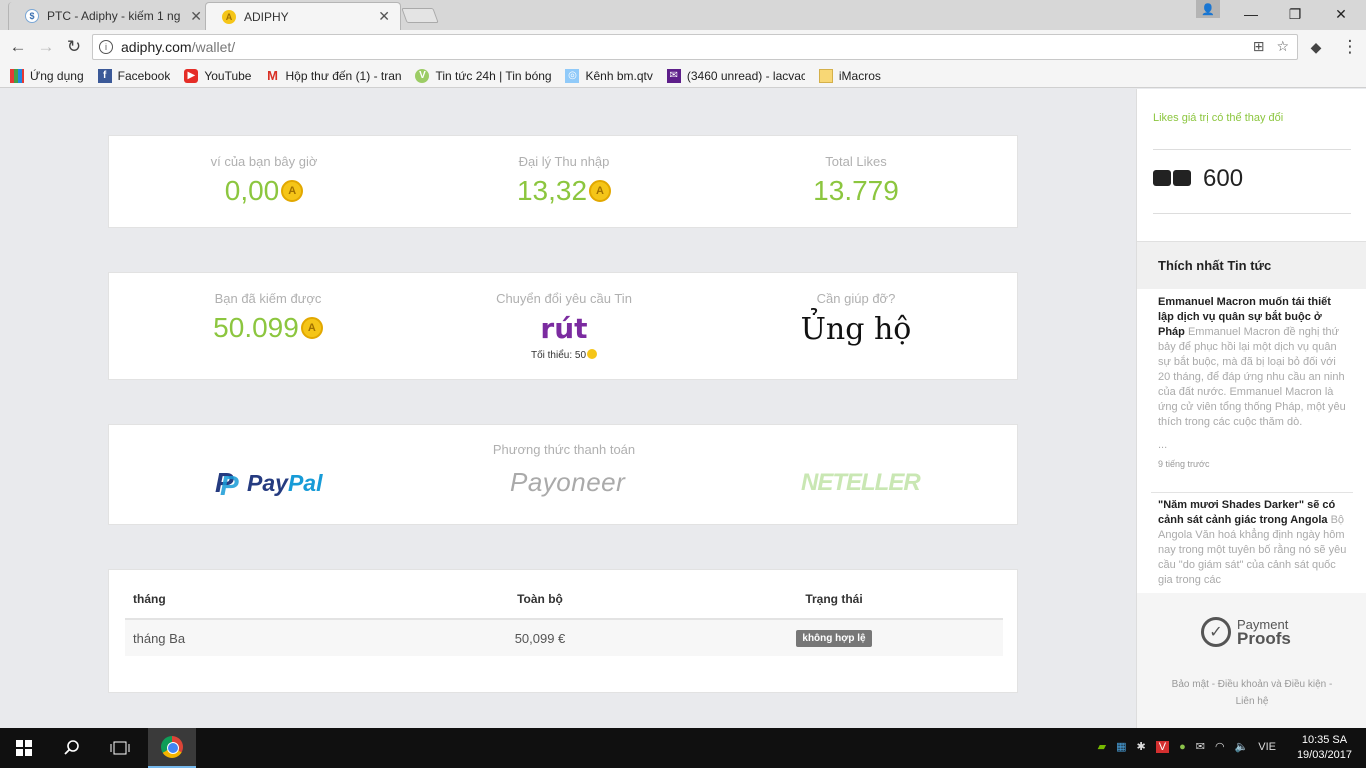  I want to click on current-wallet-value: 0,00 A, so click(264, 191).